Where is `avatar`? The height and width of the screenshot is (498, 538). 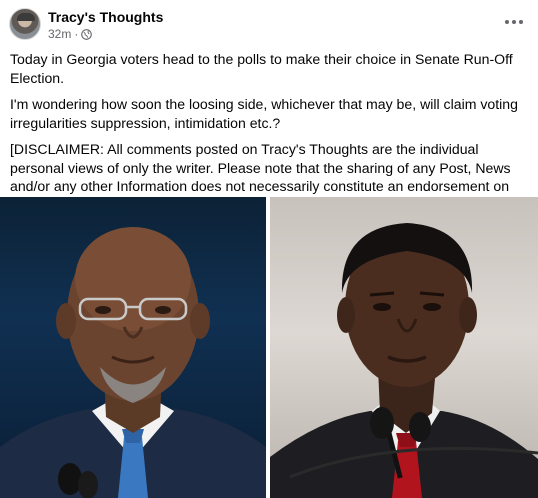
avatar is located at coordinates (25, 24).